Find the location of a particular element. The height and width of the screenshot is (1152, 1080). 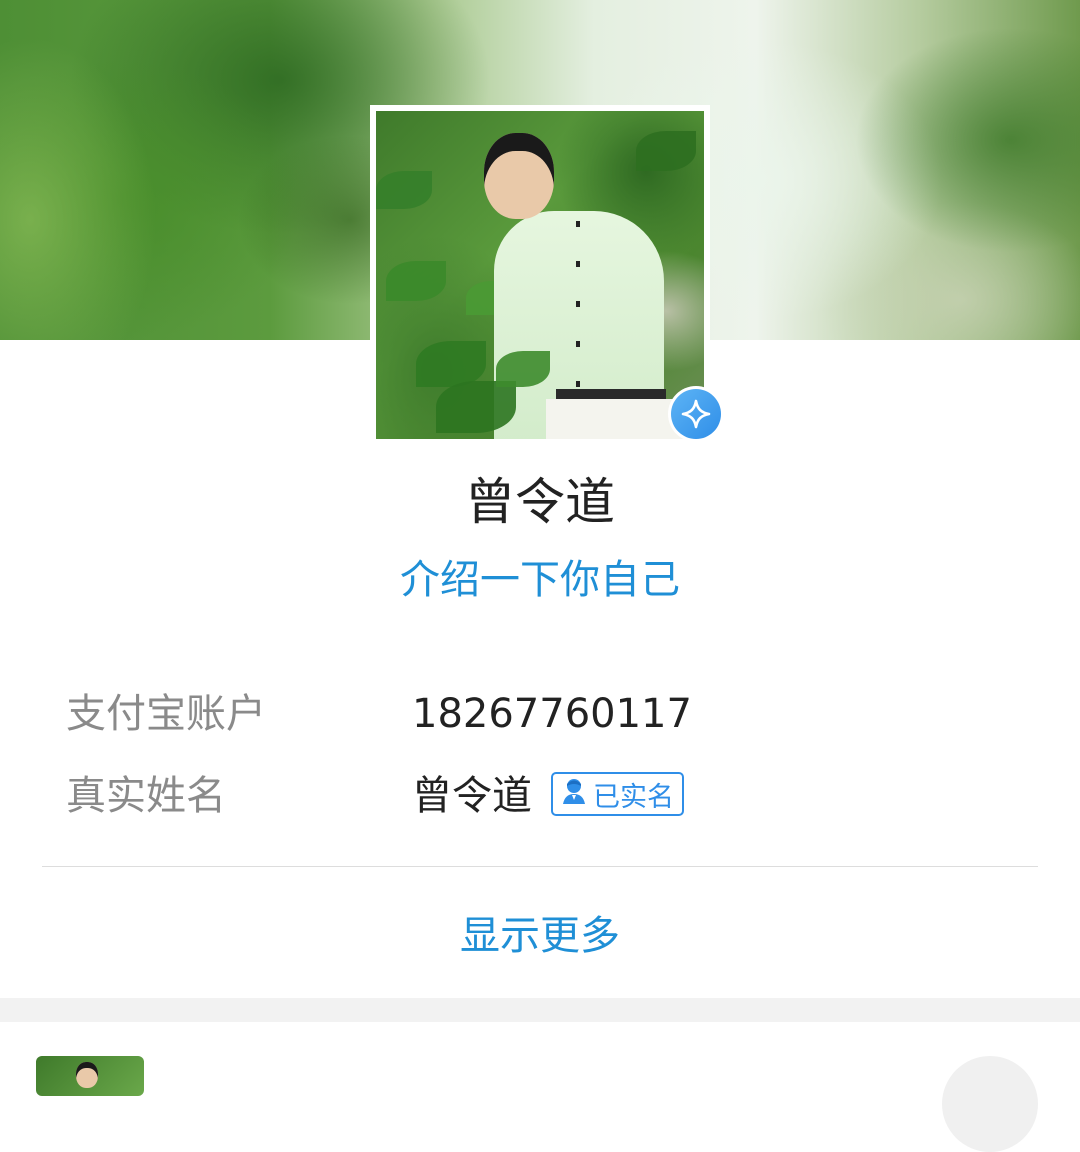

show-more-button: 显示更多 is located at coordinates (540, 936).